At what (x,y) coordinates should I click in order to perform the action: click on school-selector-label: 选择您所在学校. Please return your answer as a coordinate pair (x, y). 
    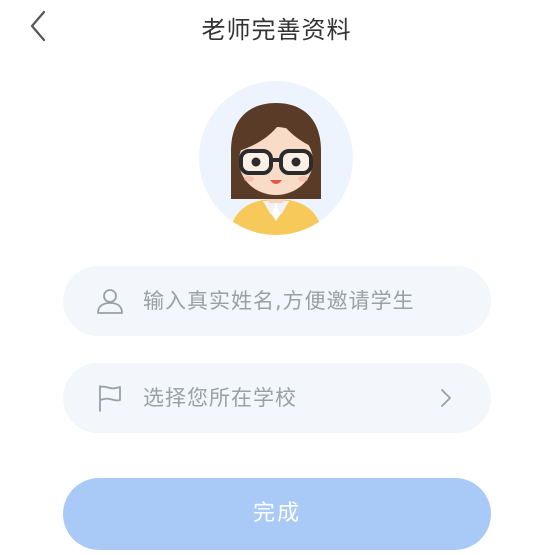
    Looking at the image, I should click on (220, 398).